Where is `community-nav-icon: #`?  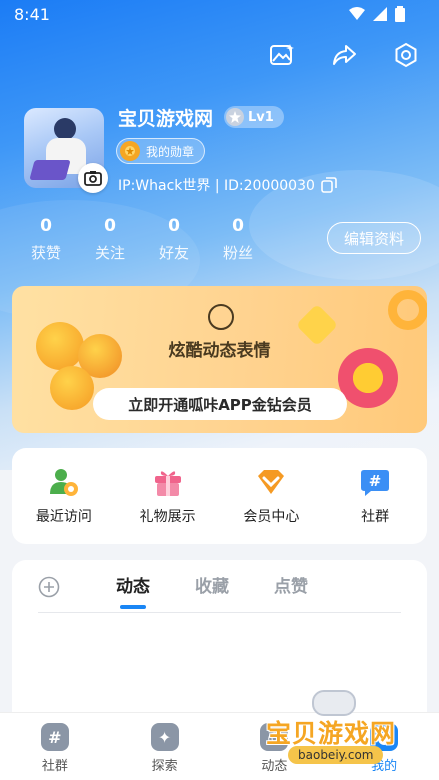
community-nav-icon: # is located at coordinates (54, 737).